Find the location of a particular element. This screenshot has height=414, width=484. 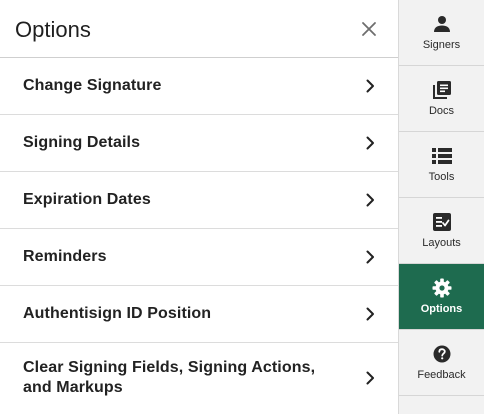

option-label: Signing Details is located at coordinates (82, 142).